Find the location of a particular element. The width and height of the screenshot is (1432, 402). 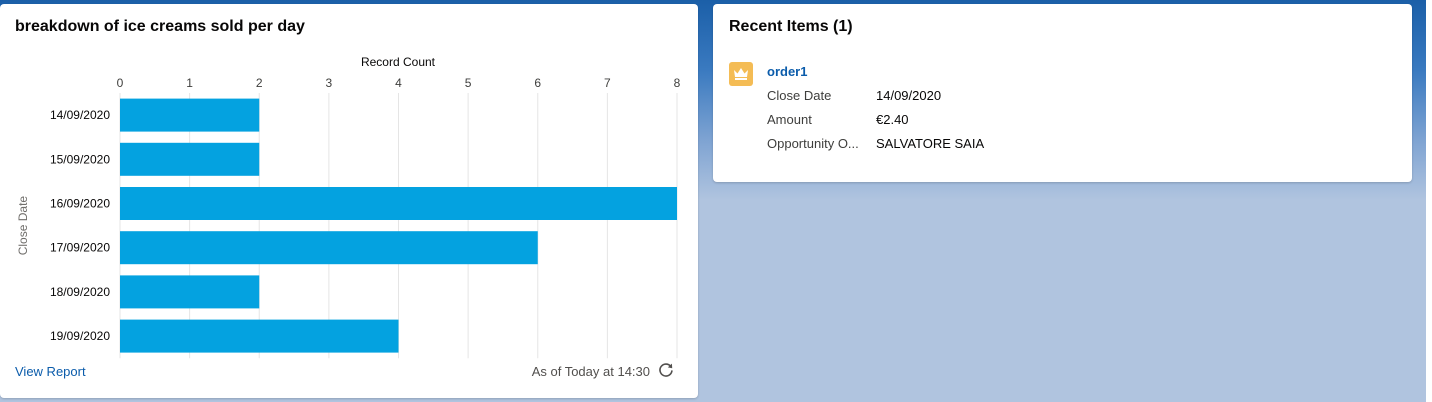

x-tick-label: 8 is located at coordinates (677, 83).